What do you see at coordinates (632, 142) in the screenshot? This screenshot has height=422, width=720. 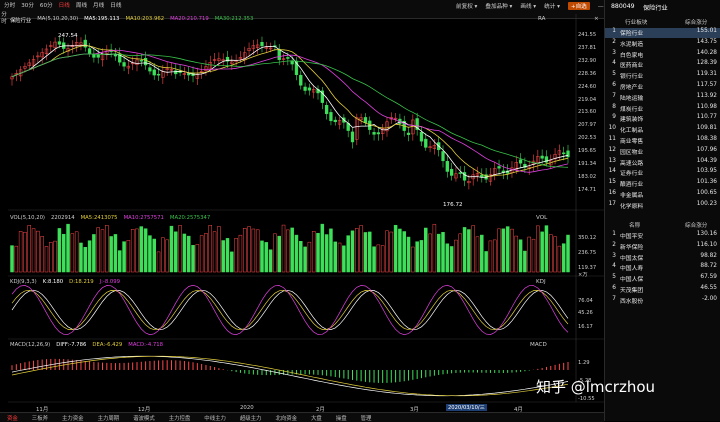 I see `sector-name: 商业零售` at bounding box center [632, 142].